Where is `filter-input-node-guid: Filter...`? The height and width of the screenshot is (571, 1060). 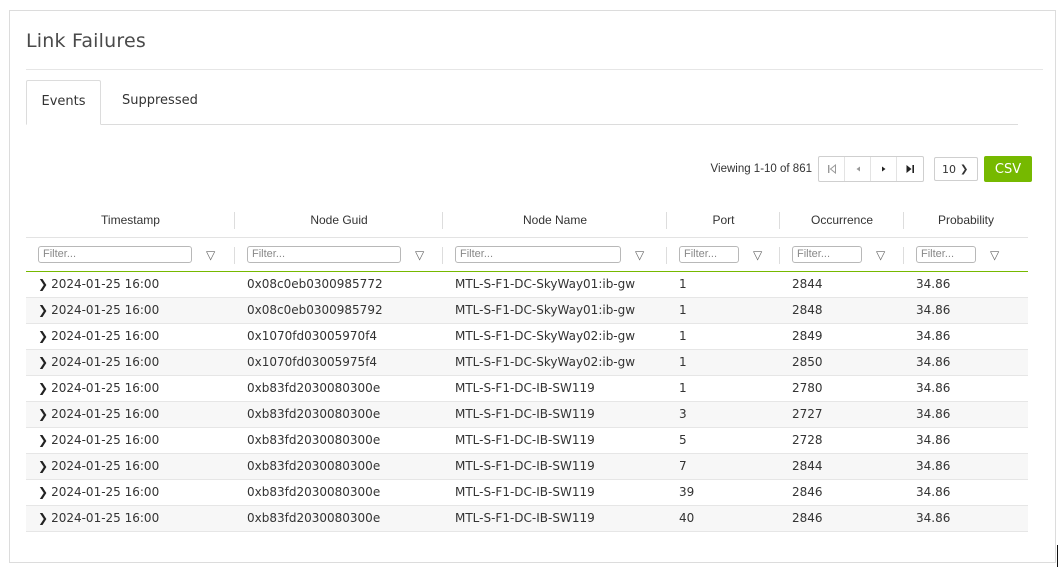 filter-input-node-guid: Filter... is located at coordinates (324, 254).